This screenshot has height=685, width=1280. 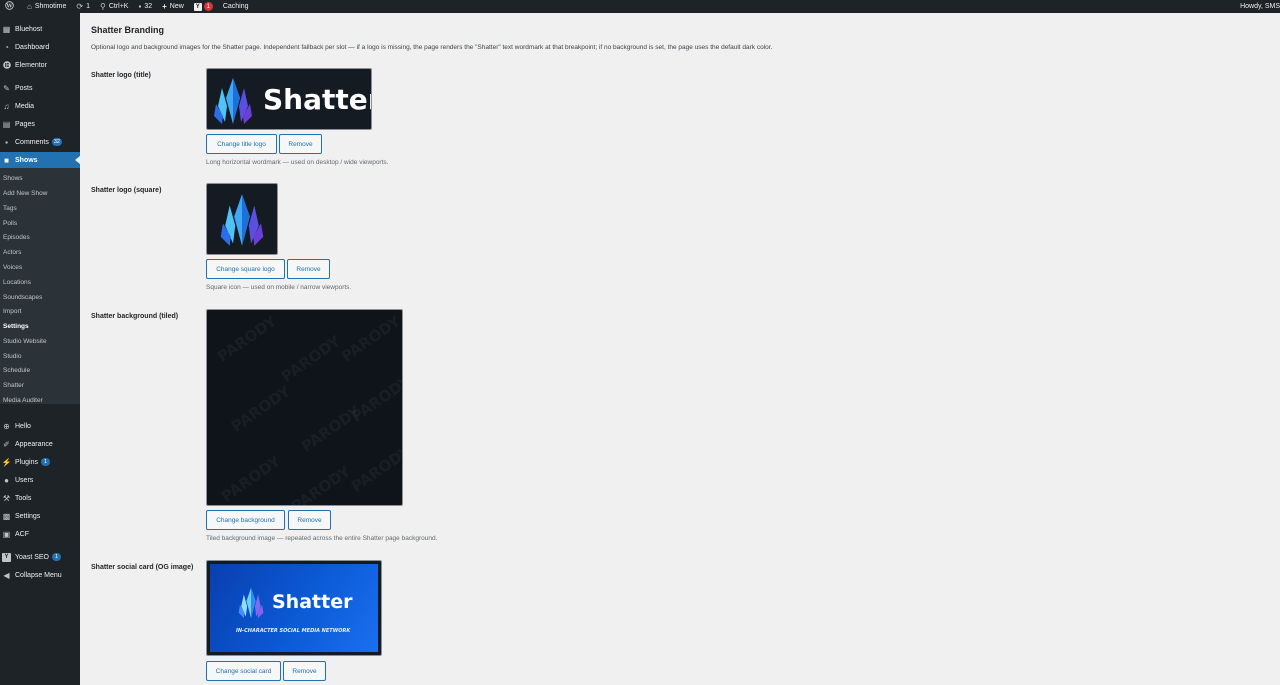 I want to click on menu-label: Comments, so click(x=32, y=142).